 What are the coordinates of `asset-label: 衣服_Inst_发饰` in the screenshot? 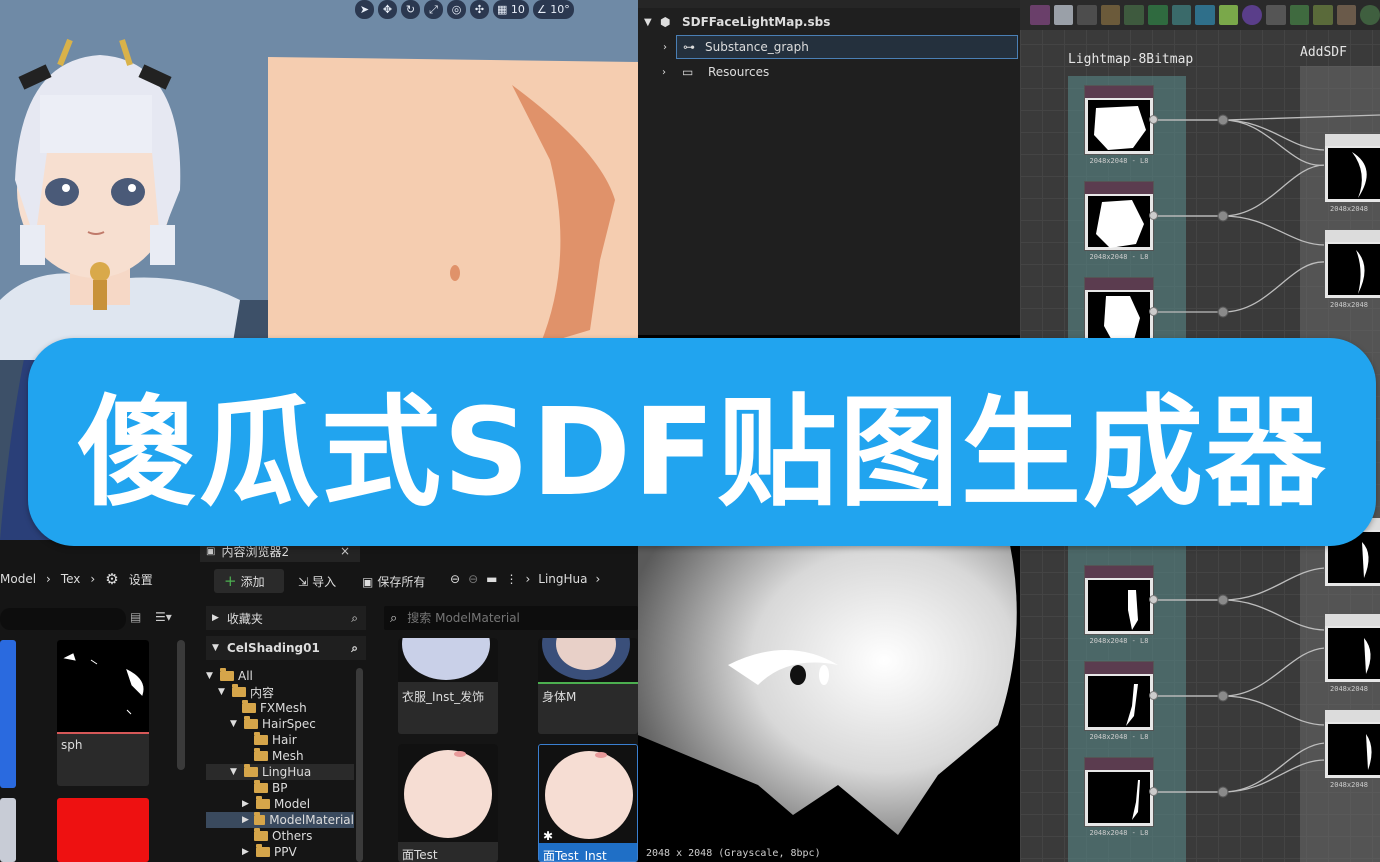 It's located at (443, 697).